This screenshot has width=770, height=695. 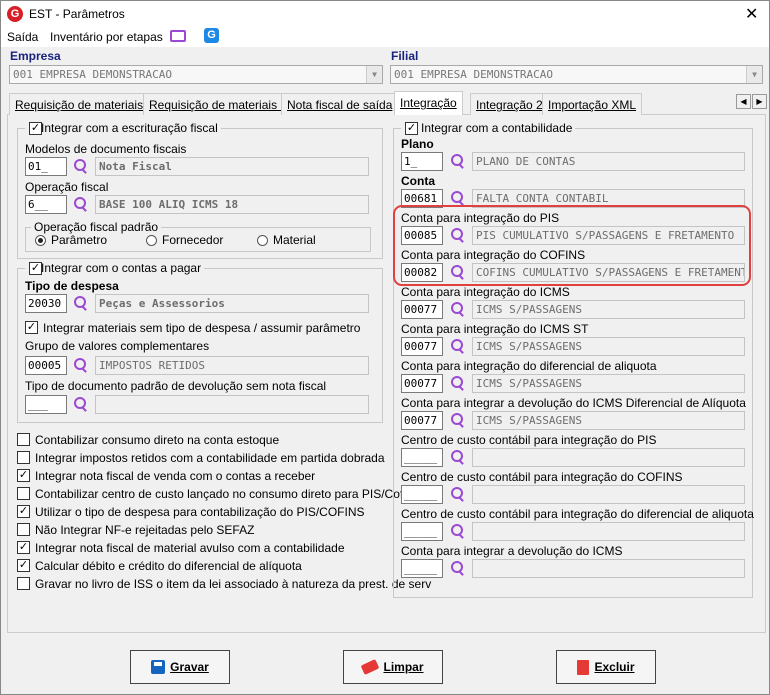 What do you see at coordinates (422, 383) in the screenshot?
I see `difal-code-input: 00077` at bounding box center [422, 383].